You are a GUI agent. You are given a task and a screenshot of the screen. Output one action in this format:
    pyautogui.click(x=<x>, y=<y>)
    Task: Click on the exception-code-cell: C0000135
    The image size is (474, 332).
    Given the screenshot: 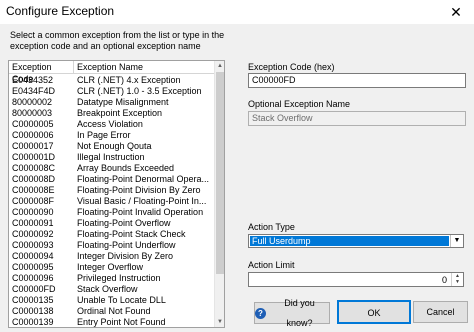 What is the action you would take?
    pyautogui.click(x=33, y=300)
    